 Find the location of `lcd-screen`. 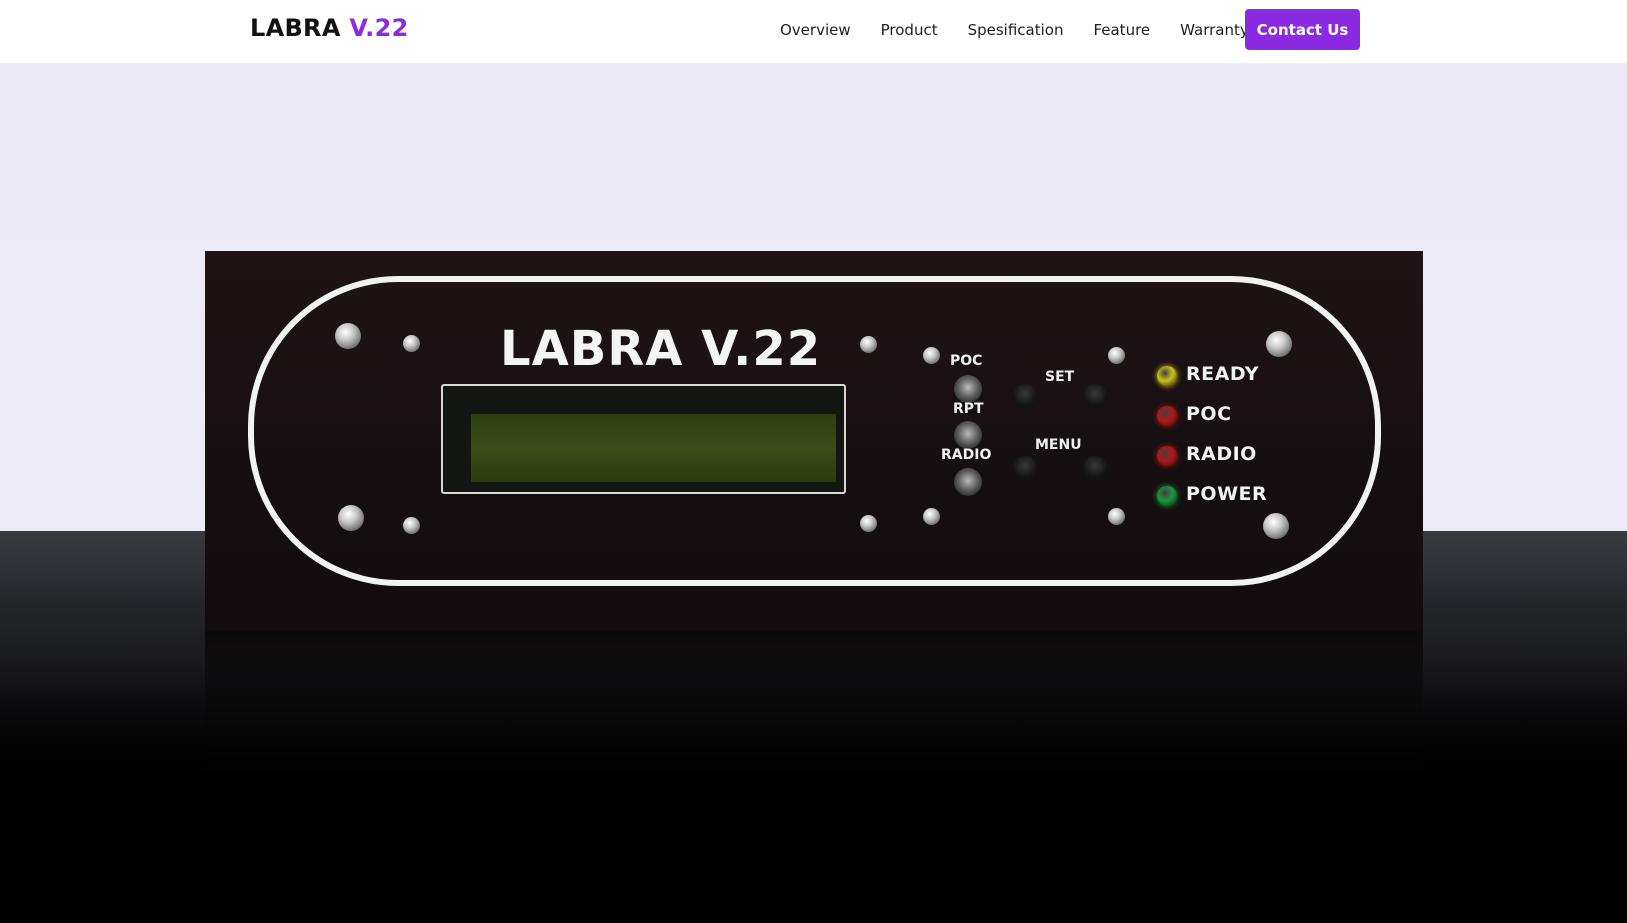

lcd-screen is located at coordinates (653, 448).